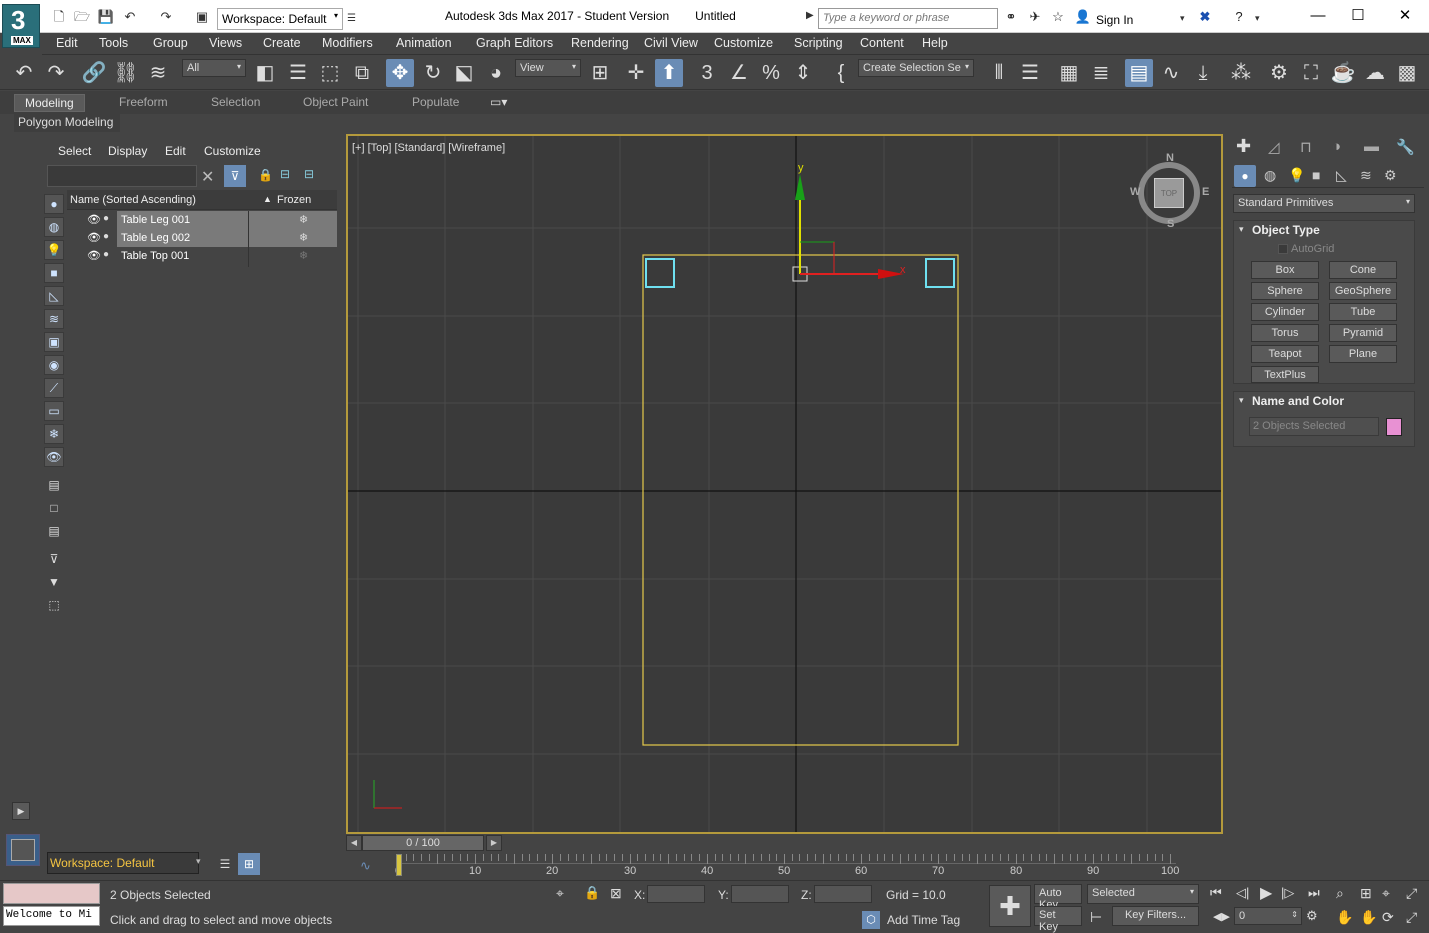 The image size is (1429, 933). What do you see at coordinates (787, 866) in the screenshot?
I see `track-bar: 0102030405060708090100` at bounding box center [787, 866].